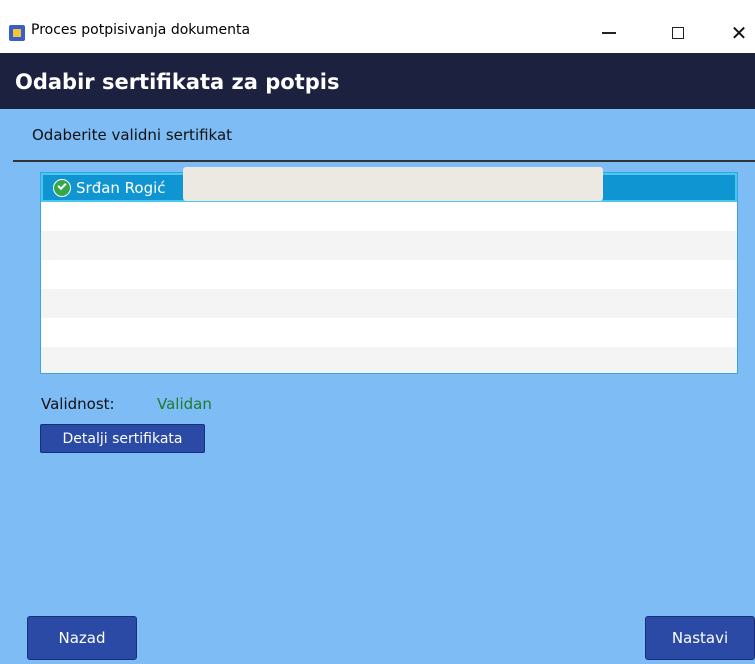  I want to click on minimize-button, so click(609, 33).